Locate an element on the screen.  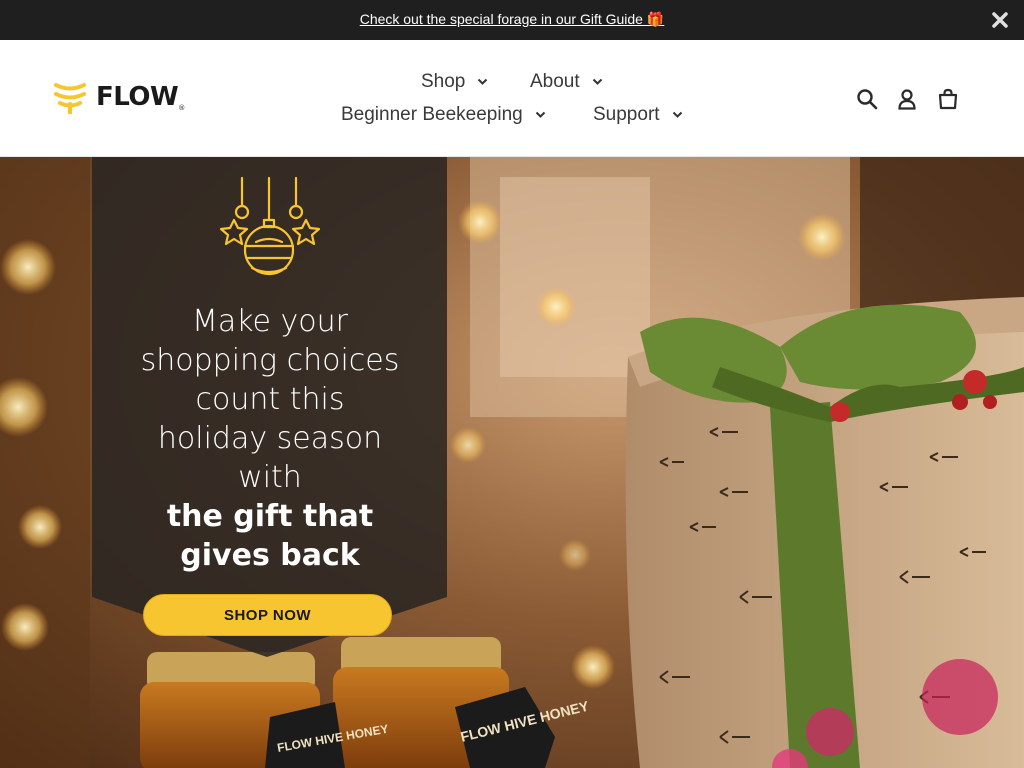
headline-bold-line-1: the gift that is located at coordinates (270, 516).